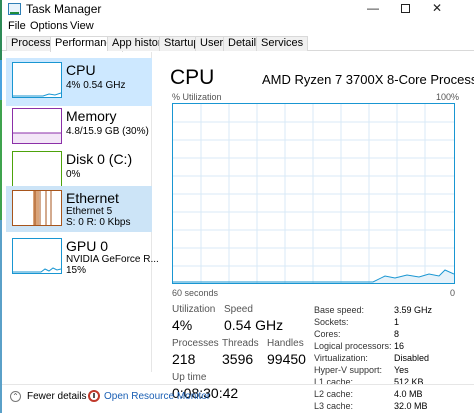 The height and width of the screenshot is (413, 474). What do you see at coordinates (413, 310) in the screenshot?
I see `base-speed-value: 3.59 GHz` at bounding box center [413, 310].